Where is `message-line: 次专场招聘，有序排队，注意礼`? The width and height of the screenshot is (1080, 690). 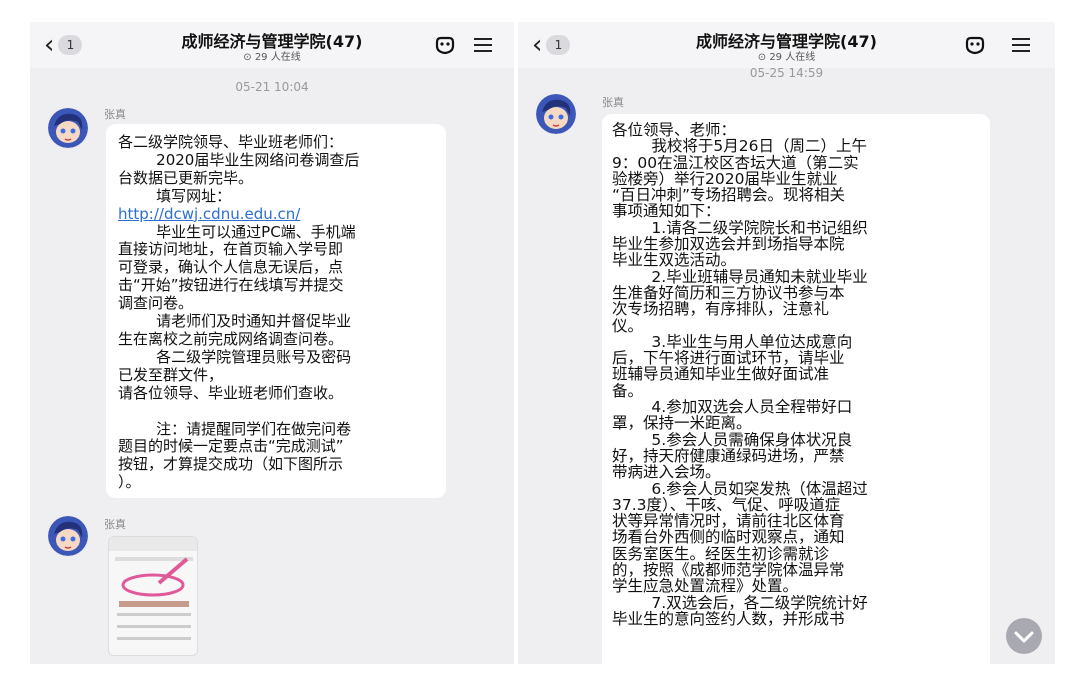
message-line: 次专场招聘，有序排队，注意礼 is located at coordinates (721, 309).